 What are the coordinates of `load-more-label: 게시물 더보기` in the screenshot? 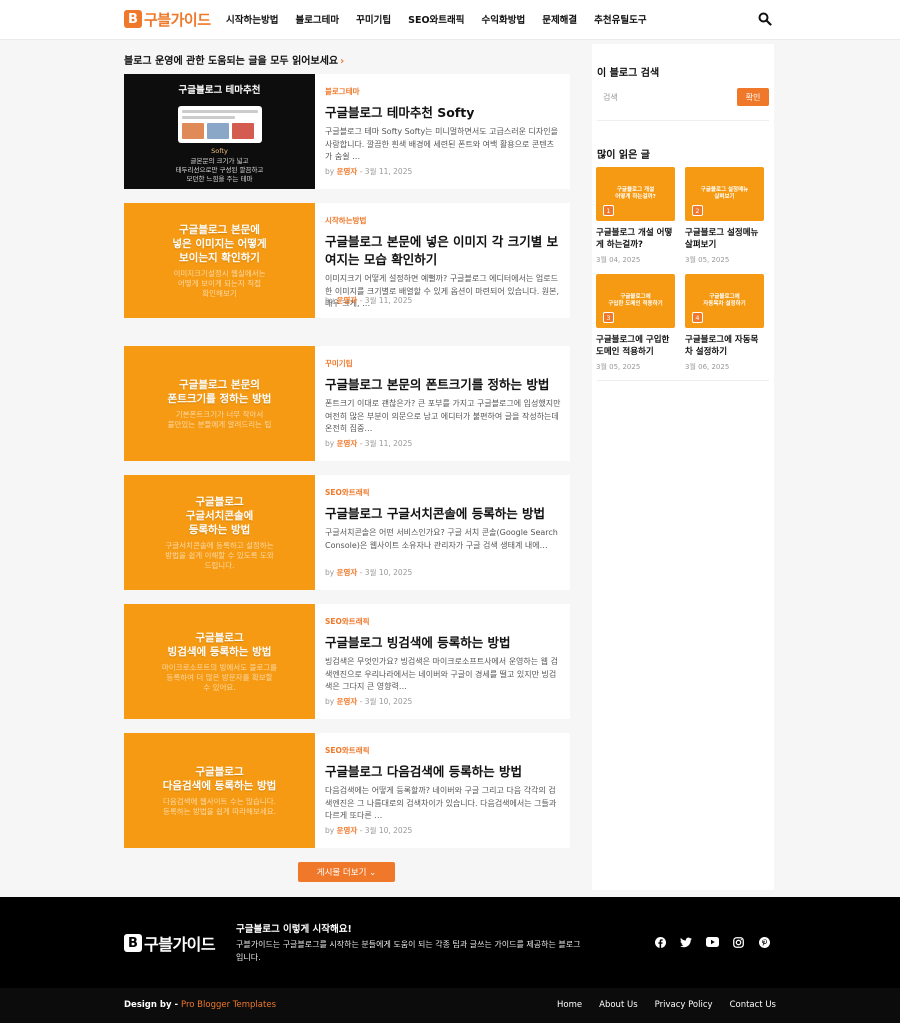 It's located at (341, 873).